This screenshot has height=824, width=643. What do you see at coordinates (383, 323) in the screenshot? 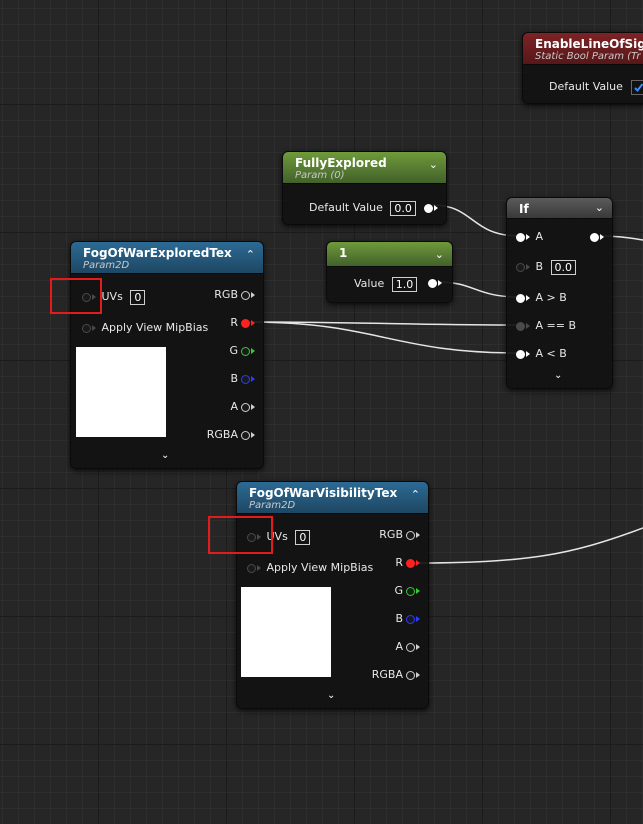
I see `wire-explored-r-to-if-aeqb` at bounding box center [383, 323].